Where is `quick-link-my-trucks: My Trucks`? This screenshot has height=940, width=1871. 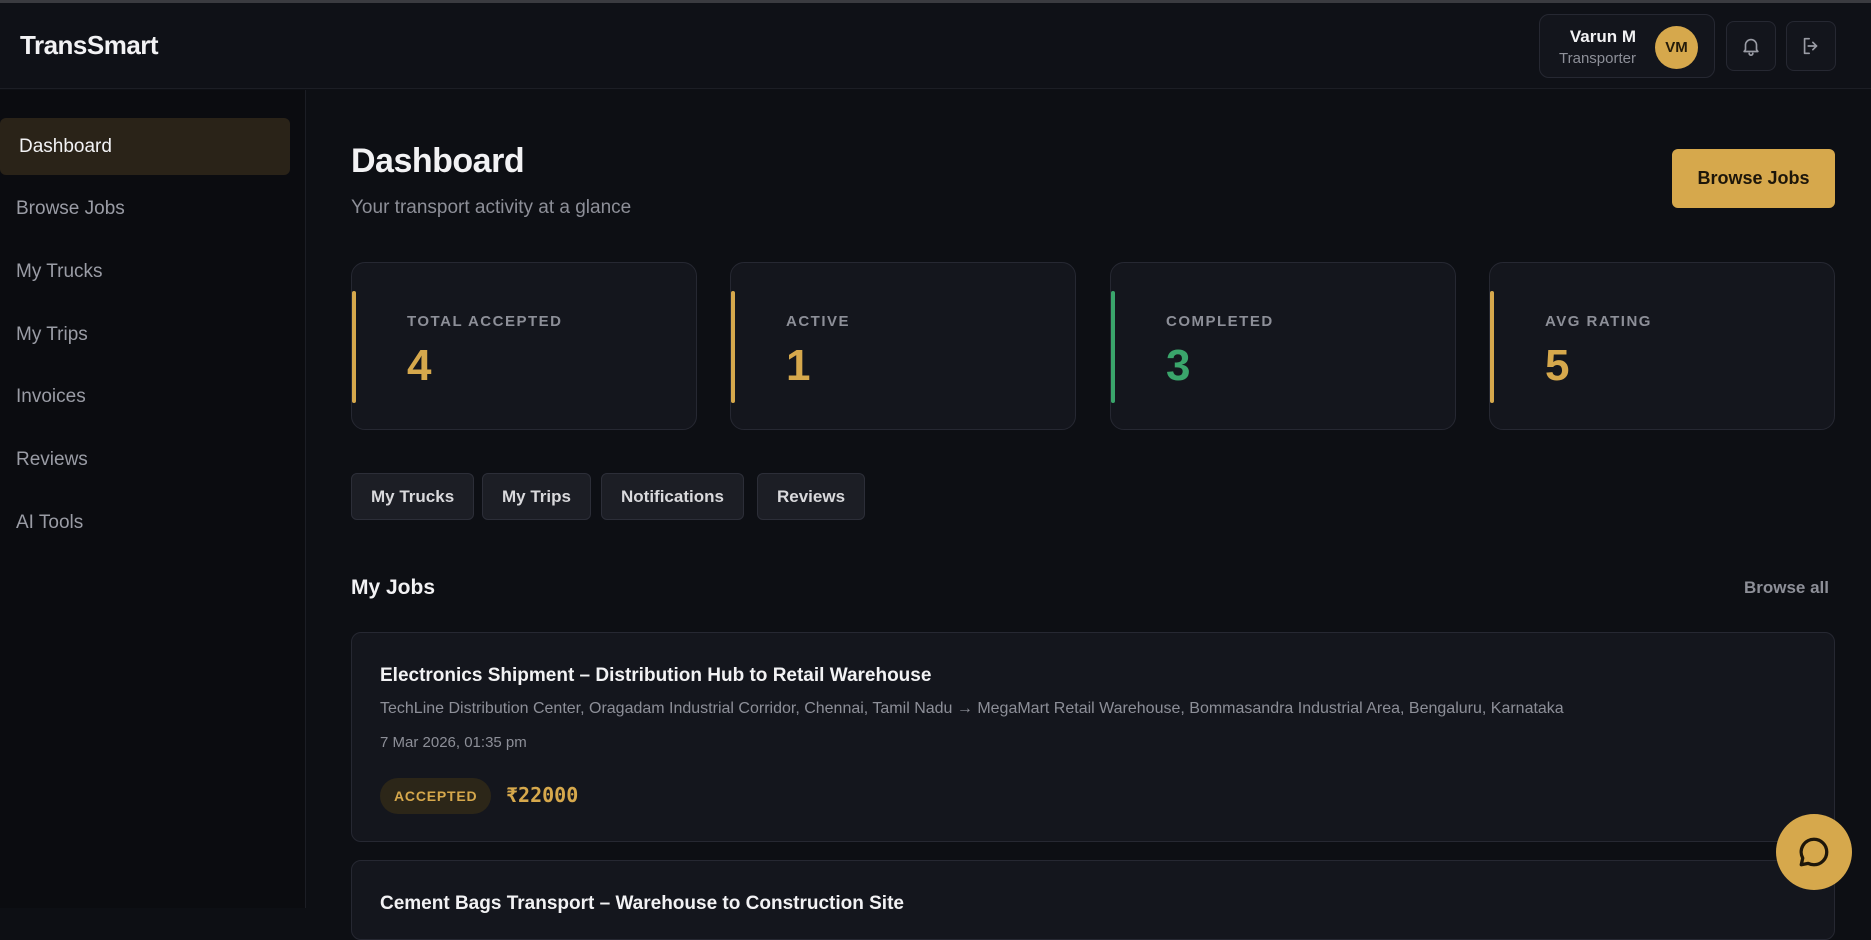 quick-link-my-trucks: My Trucks is located at coordinates (413, 496).